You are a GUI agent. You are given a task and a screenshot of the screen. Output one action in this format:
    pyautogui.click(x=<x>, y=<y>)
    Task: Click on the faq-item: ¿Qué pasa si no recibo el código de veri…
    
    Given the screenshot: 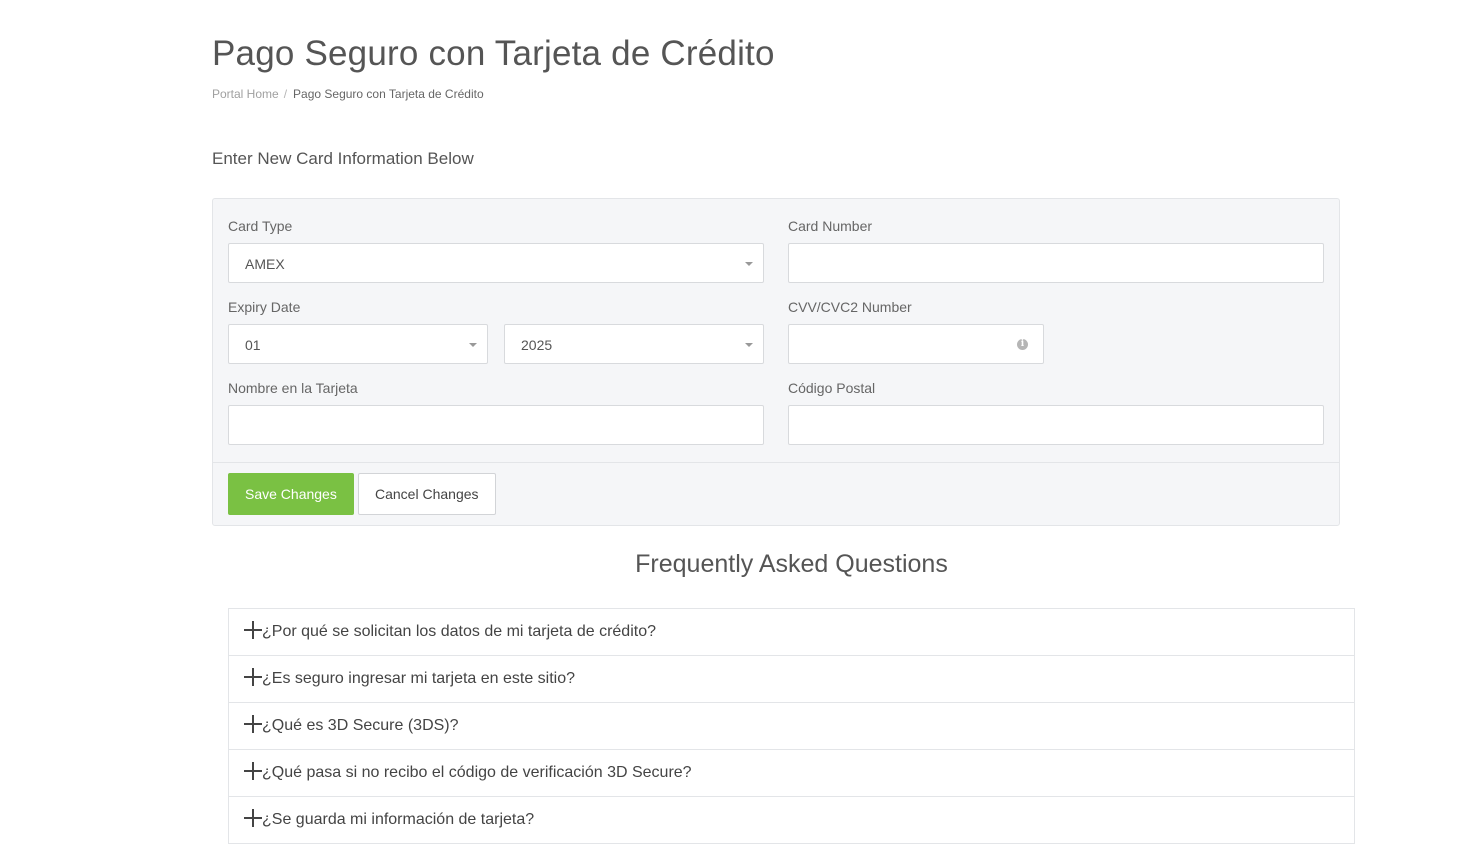 What is the action you would take?
    pyautogui.click(x=791, y=773)
    